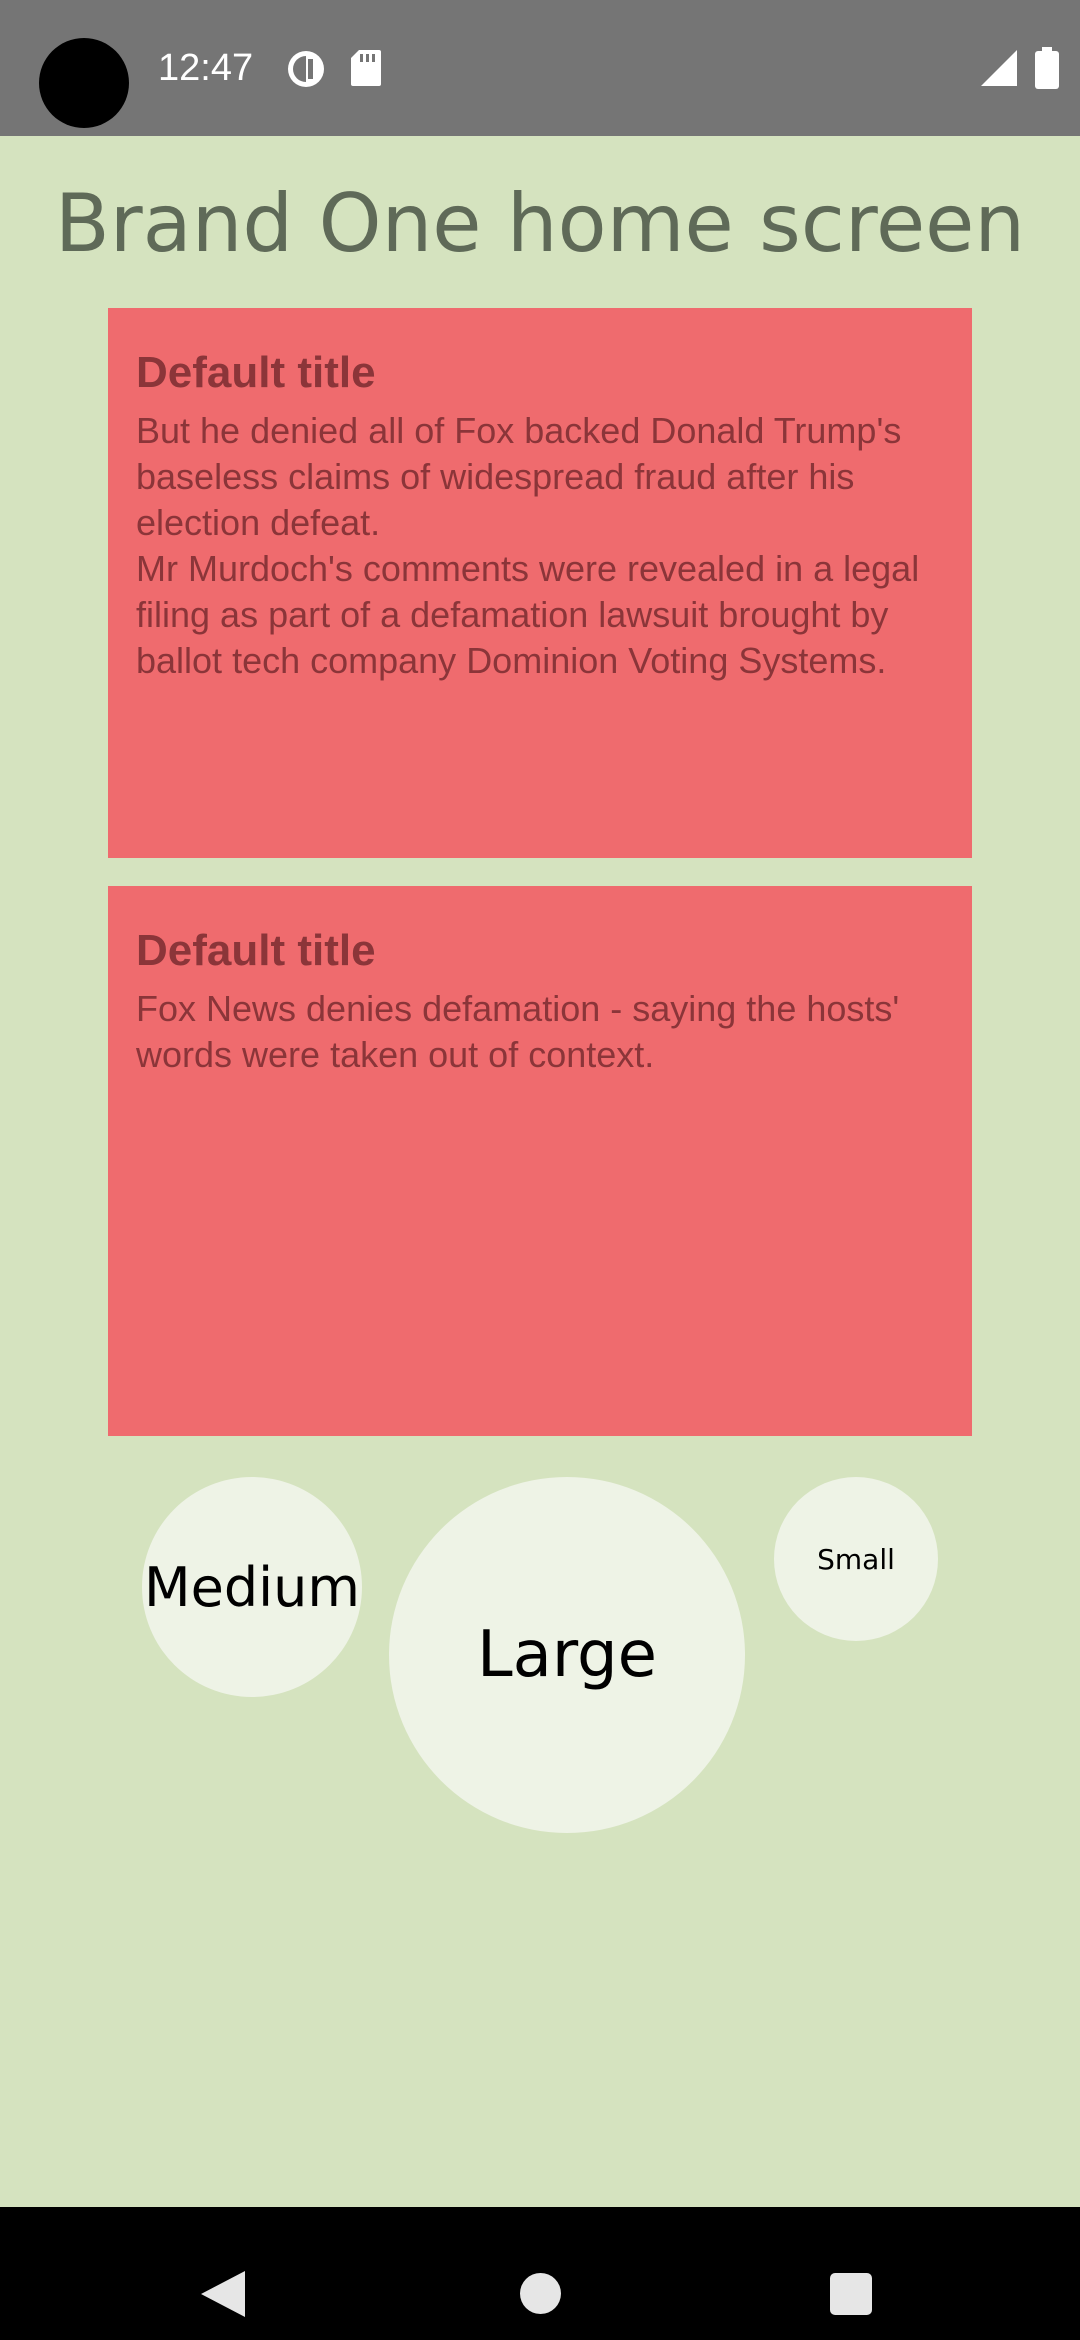 The image size is (1080, 2340). I want to click on large-size-button: Large, so click(567, 1655).